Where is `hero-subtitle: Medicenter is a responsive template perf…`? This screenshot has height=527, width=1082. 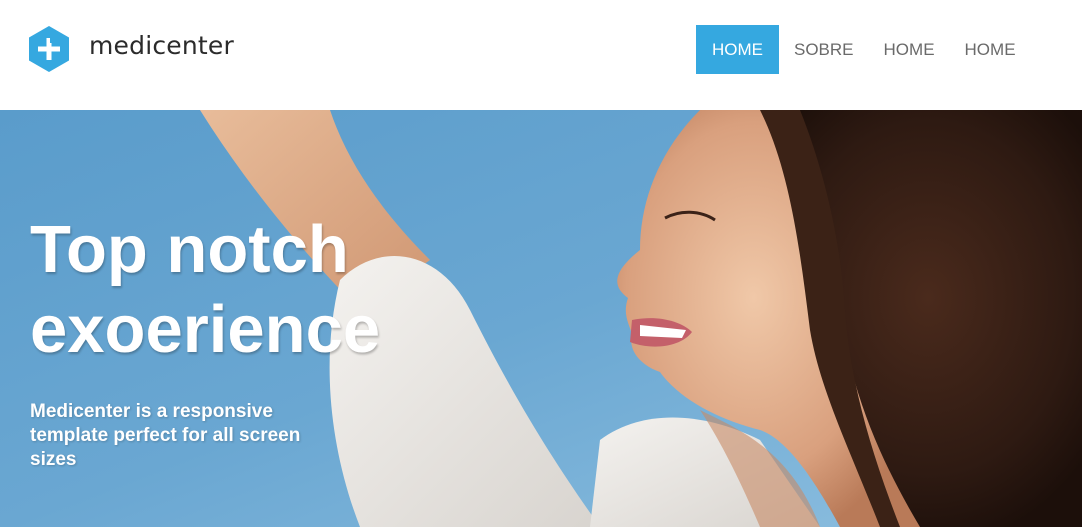 hero-subtitle: Medicenter is a responsive template perf… is located at coordinates (165, 435).